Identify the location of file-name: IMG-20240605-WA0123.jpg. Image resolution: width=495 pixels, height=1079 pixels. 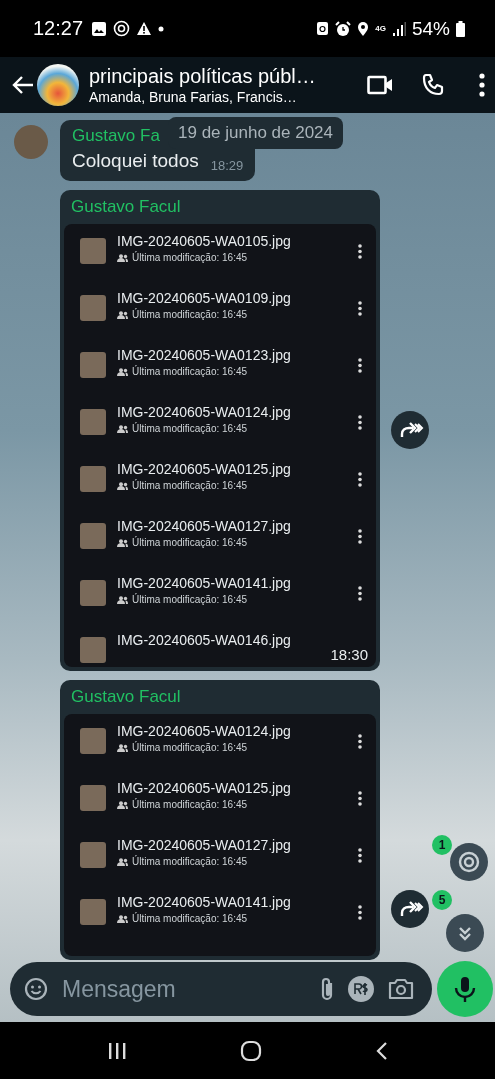
(204, 355).